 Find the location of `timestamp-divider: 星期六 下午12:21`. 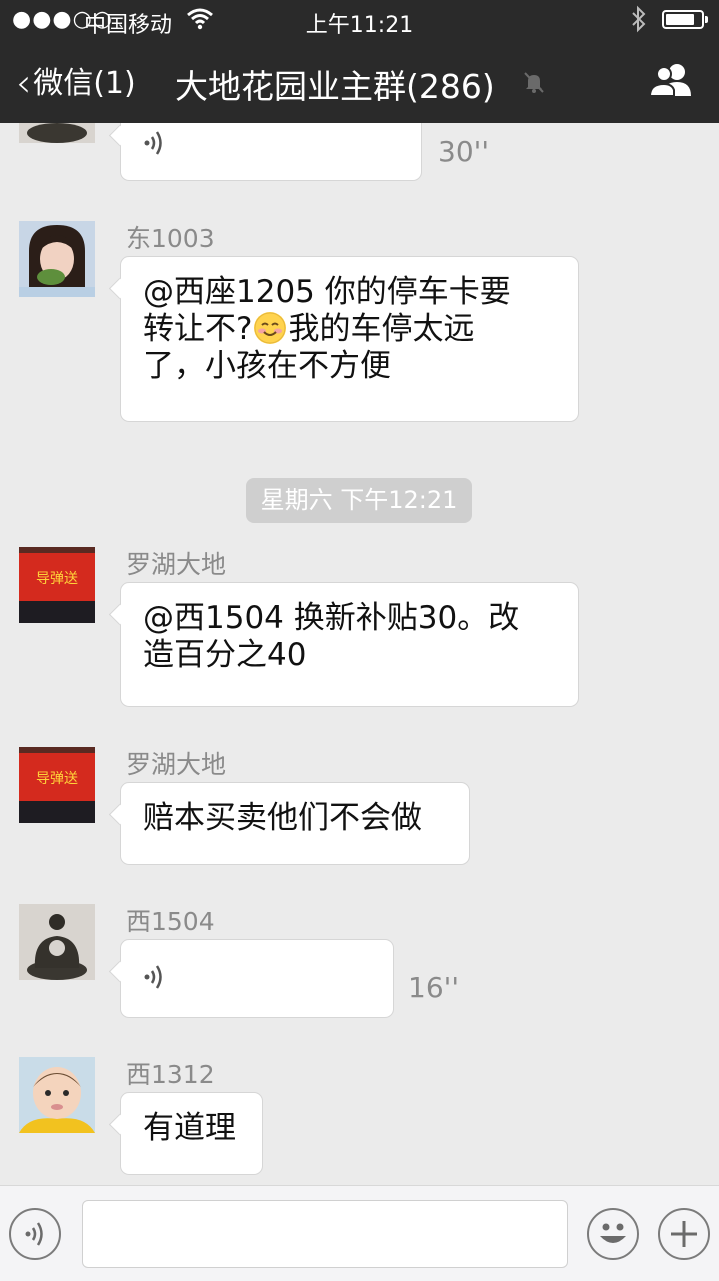

timestamp-divider: 星期六 下午12:21 is located at coordinates (359, 500).